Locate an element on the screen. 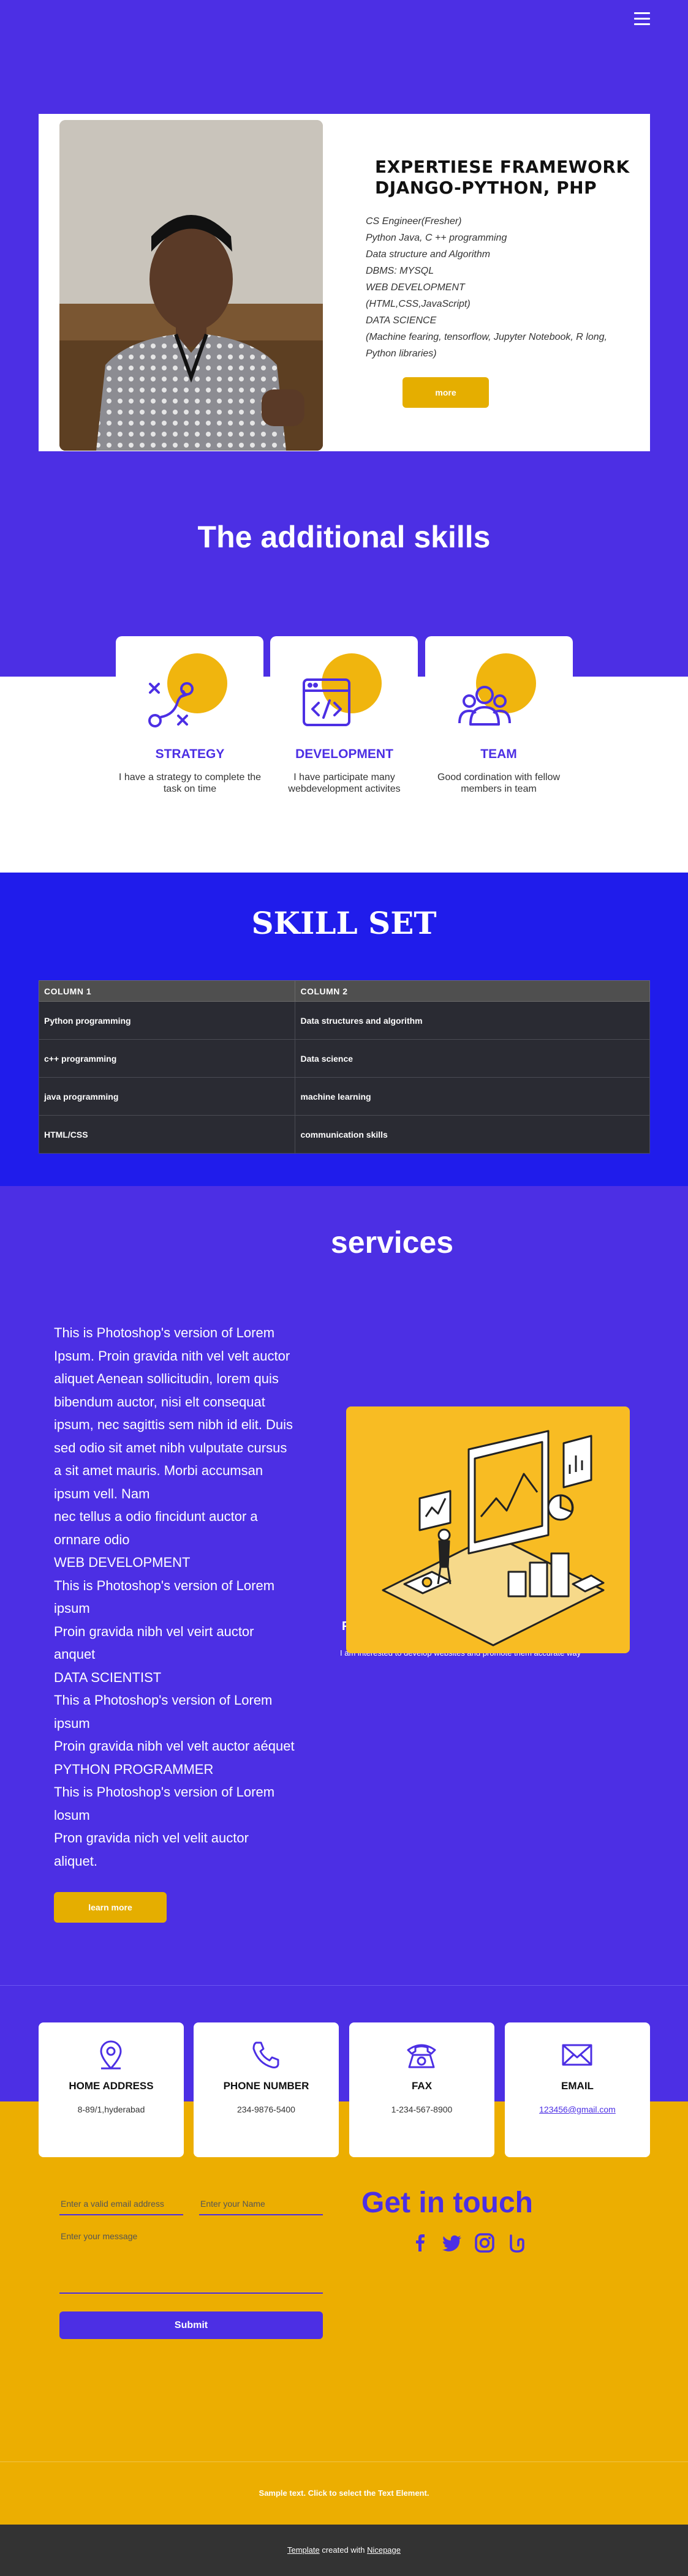 The height and width of the screenshot is (2576, 688). table-row: java programming machine learning is located at coordinates (344, 1096).